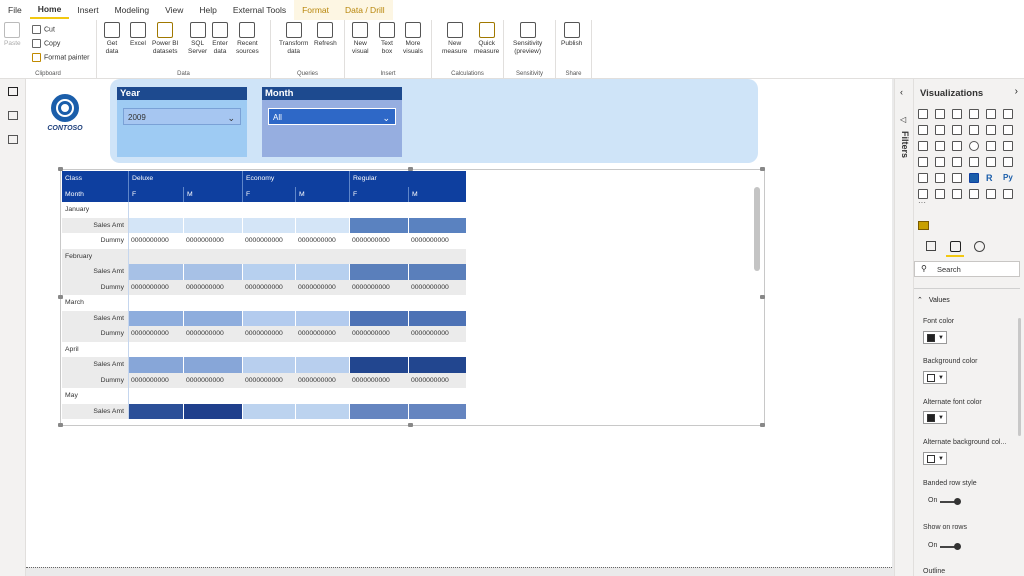  What do you see at coordinates (957, 194) in the screenshot?
I see `qa-icon` at bounding box center [957, 194].